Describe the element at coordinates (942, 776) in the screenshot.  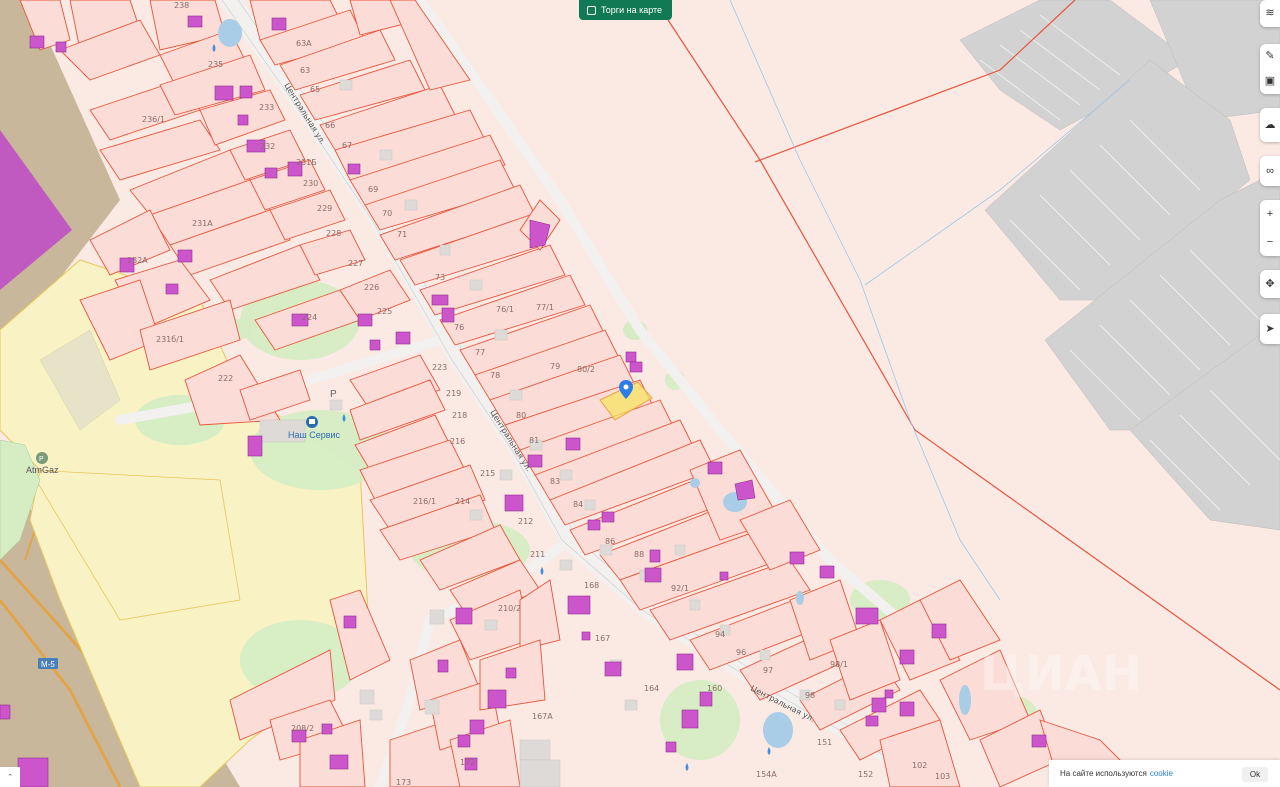
I see `svg-text: 103` at that location.